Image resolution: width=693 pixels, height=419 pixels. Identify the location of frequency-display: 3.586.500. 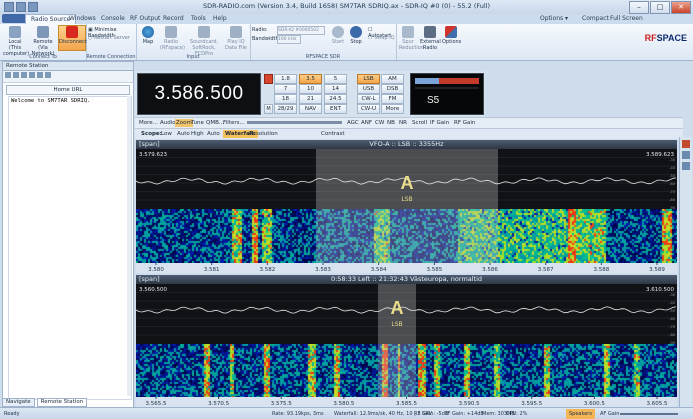
(199, 94).